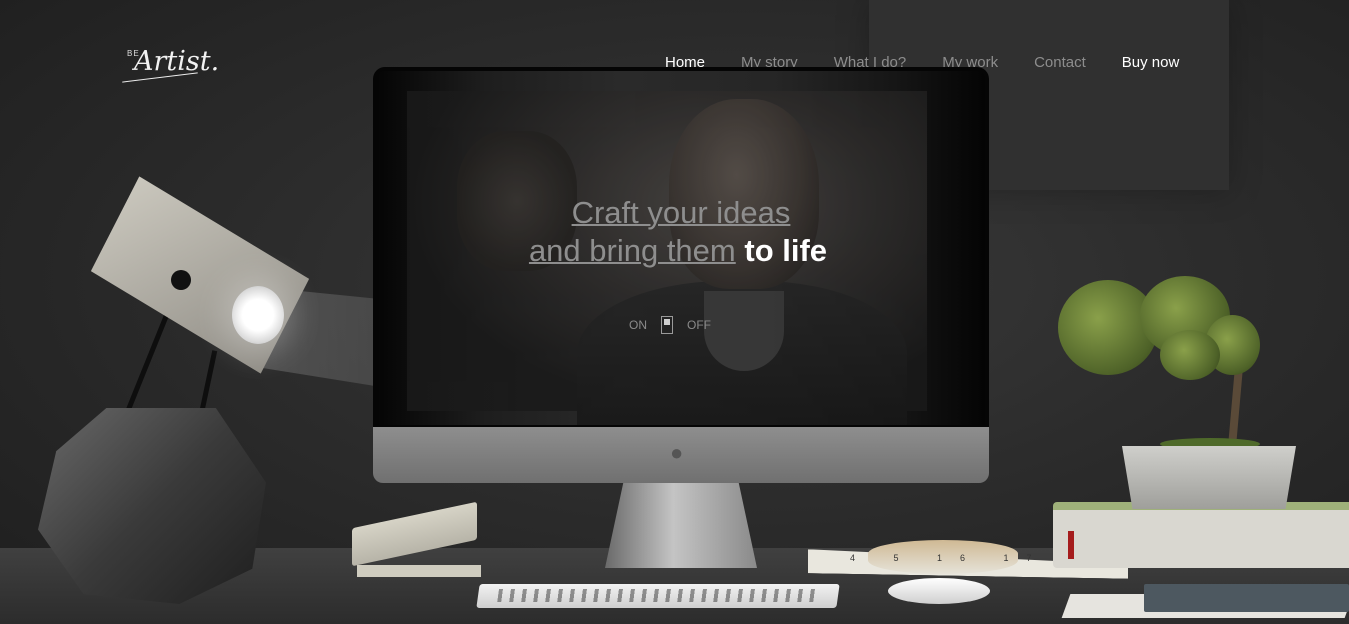 This screenshot has width=1349, height=624. What do you see at coordinates (1060, 62) in the screenshot?
I see `nav-contact: Contact` at bounding box center [1060, 62].